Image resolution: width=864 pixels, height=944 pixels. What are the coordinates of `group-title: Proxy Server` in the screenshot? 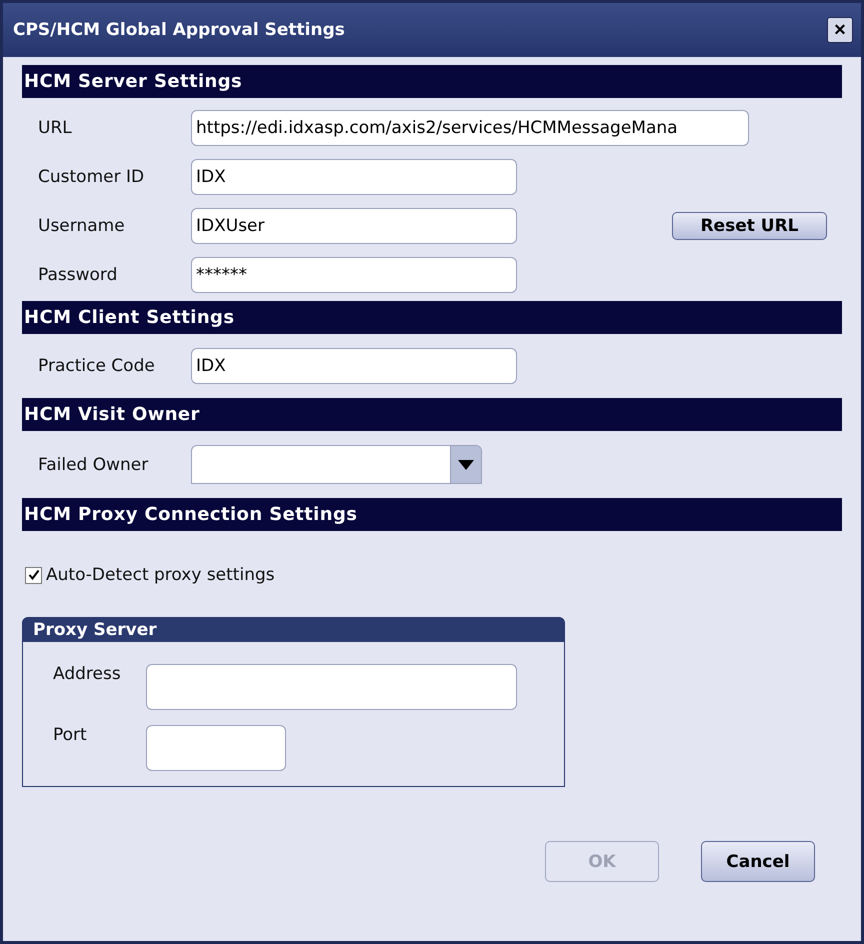 It's located at (293, 630).